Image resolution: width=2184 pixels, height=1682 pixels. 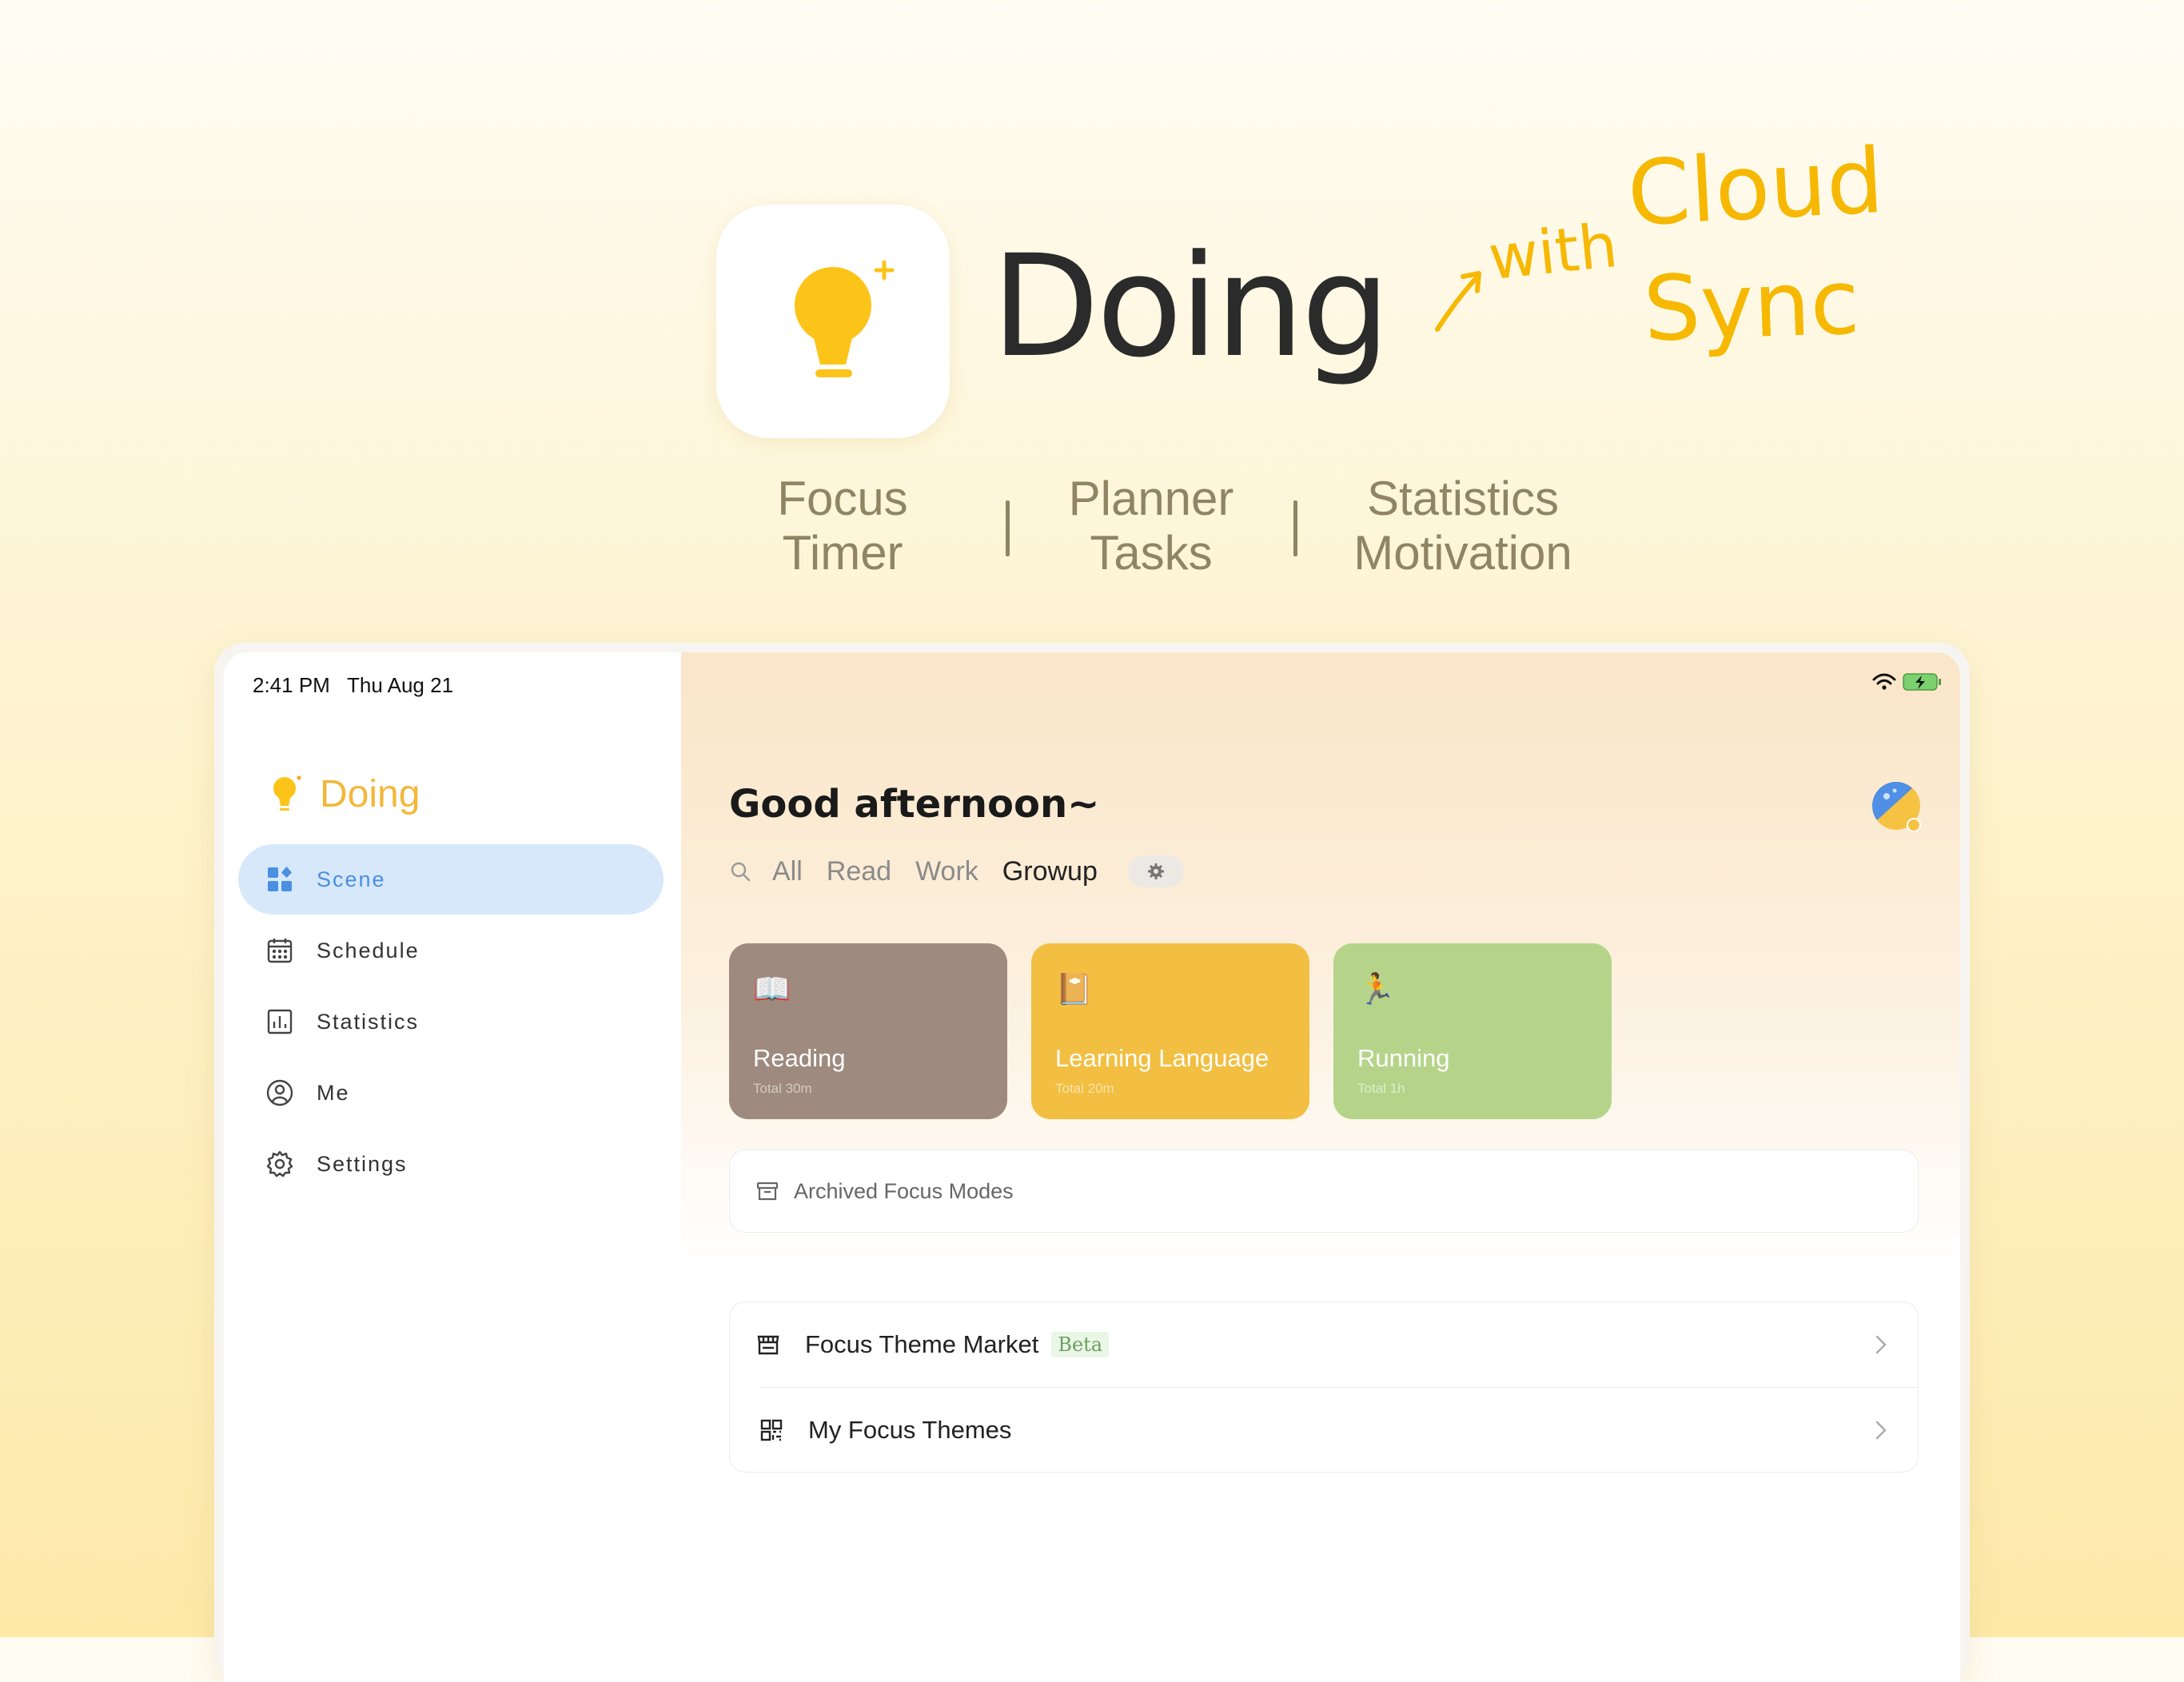 I want to click on handwritten-cloud: Cloud, so click(x=1755, y=188).